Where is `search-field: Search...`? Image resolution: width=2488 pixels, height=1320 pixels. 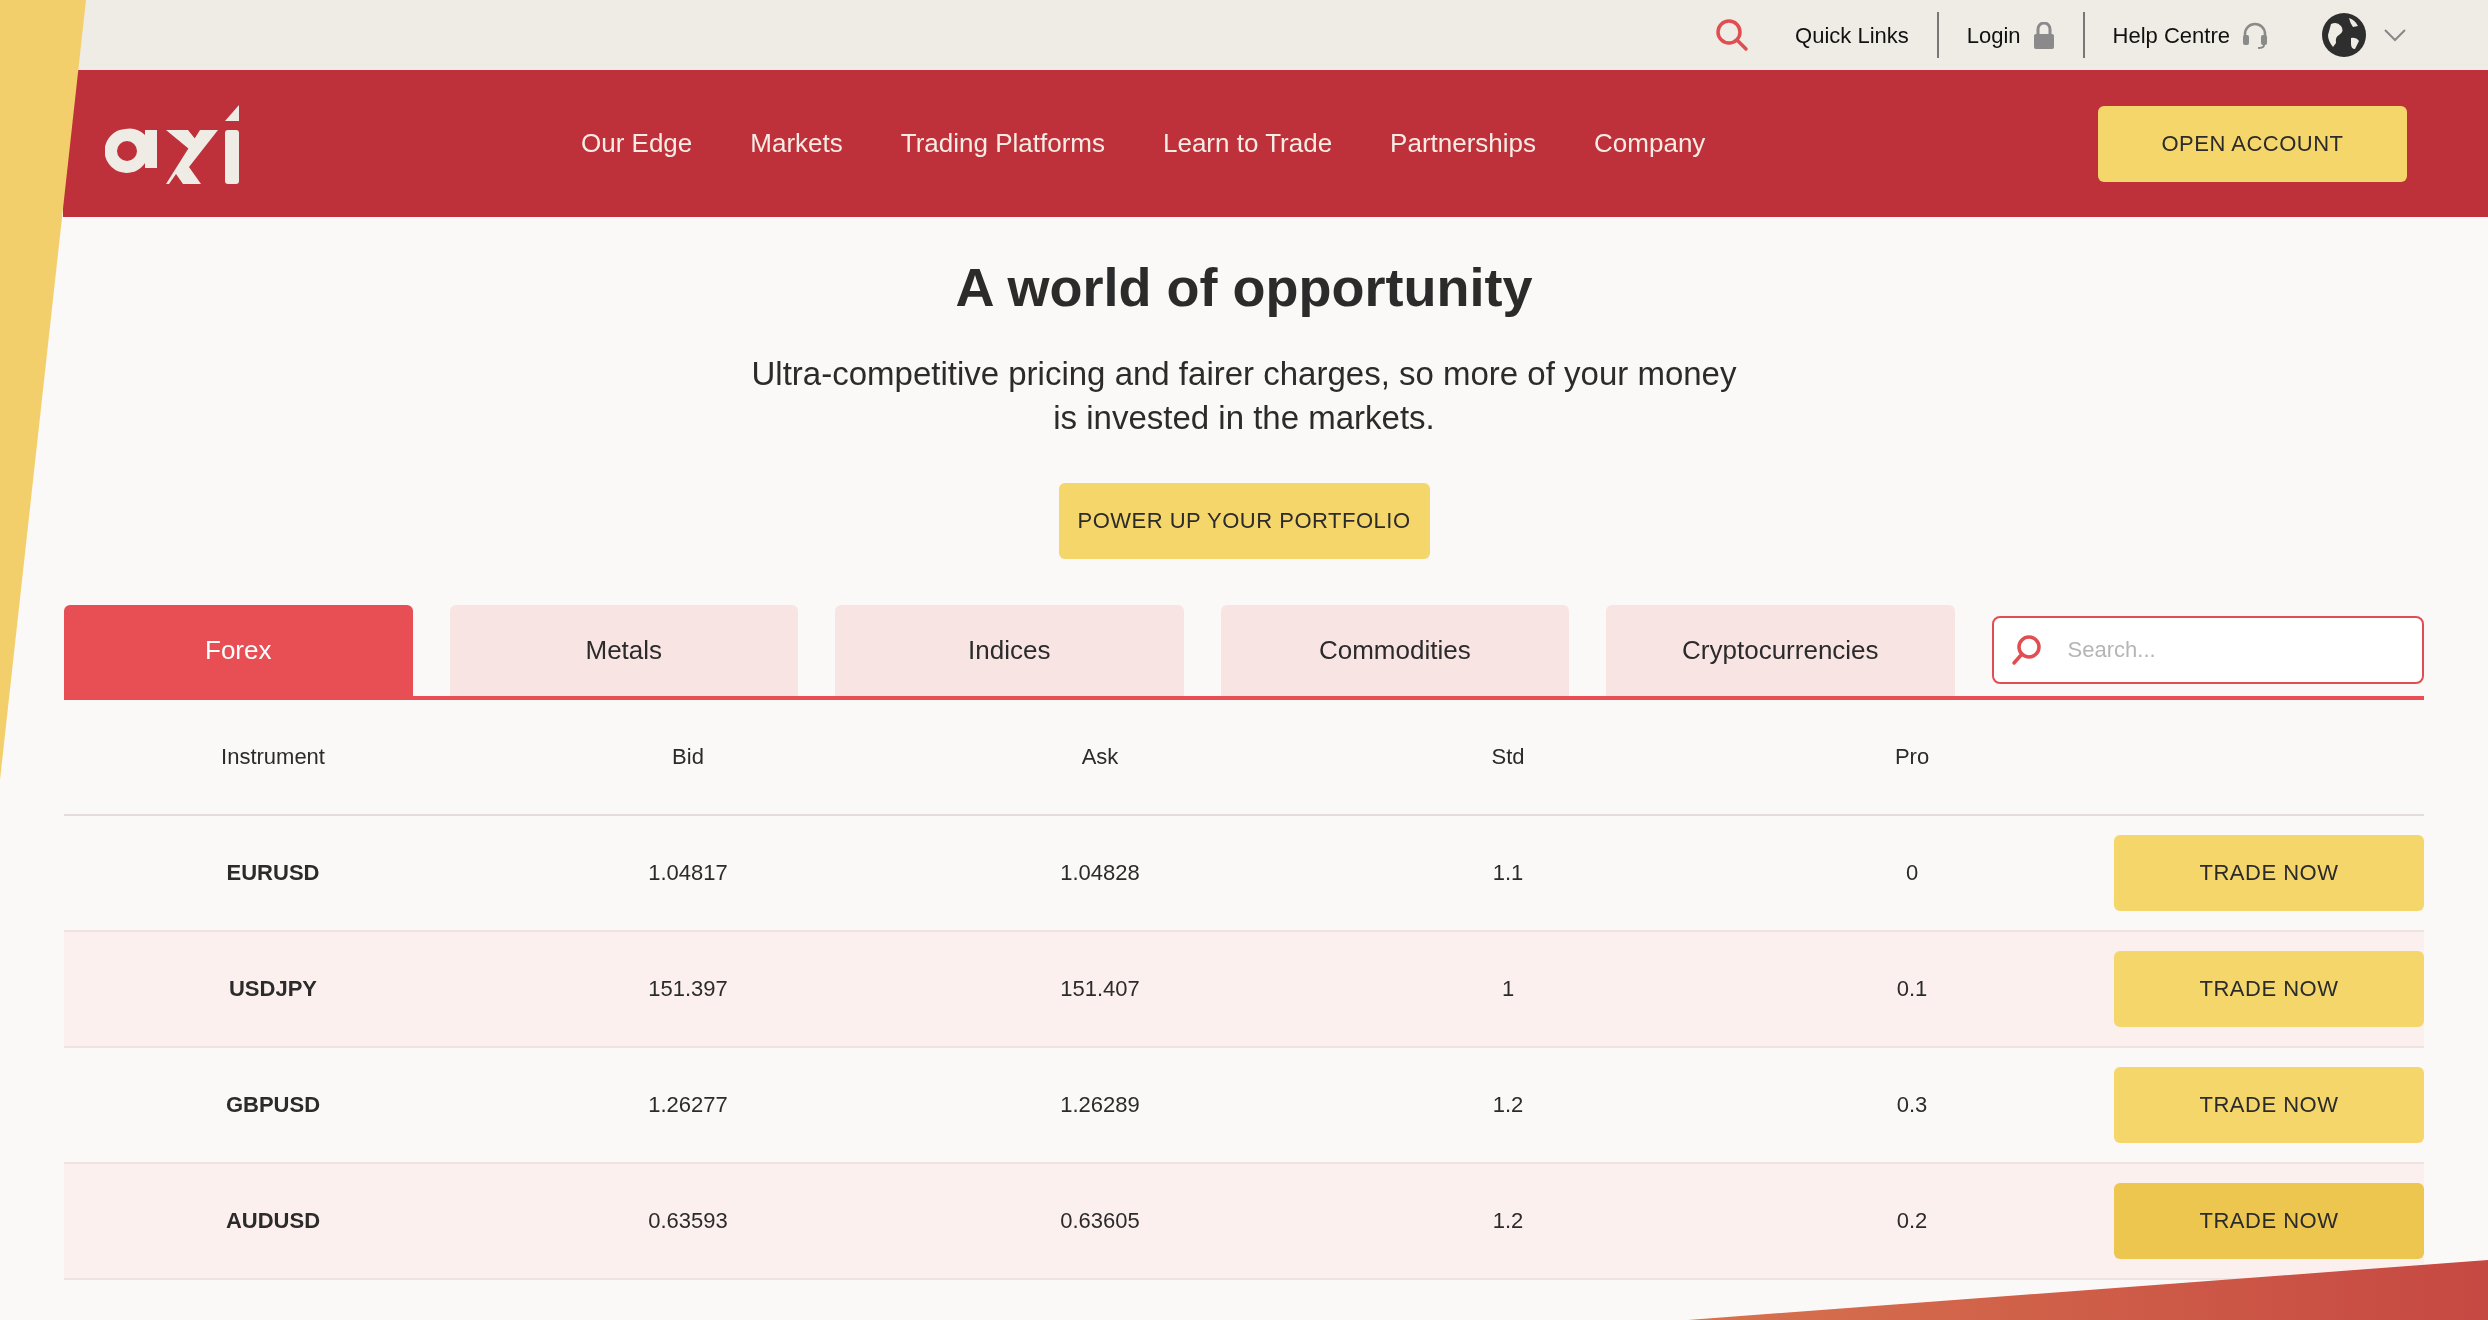
search-field: Search... is located at coordinates (2207, 649).